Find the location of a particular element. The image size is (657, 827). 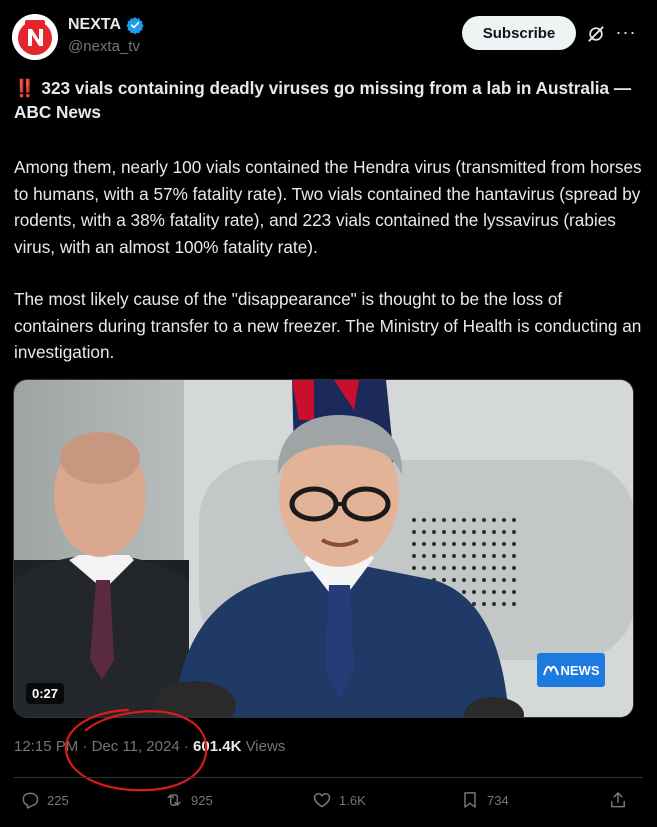

abc-logo-icon is located at coordinates (550, 670).